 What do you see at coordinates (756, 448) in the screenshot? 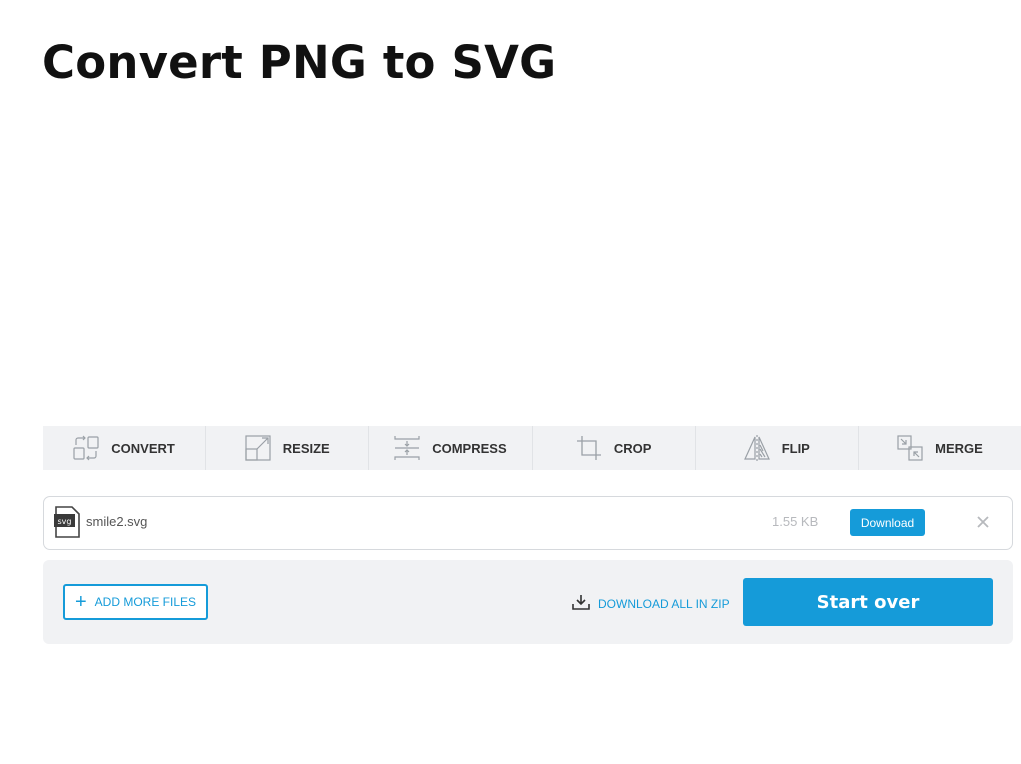
I see `flip-icon` at bounding box center [756, 448].